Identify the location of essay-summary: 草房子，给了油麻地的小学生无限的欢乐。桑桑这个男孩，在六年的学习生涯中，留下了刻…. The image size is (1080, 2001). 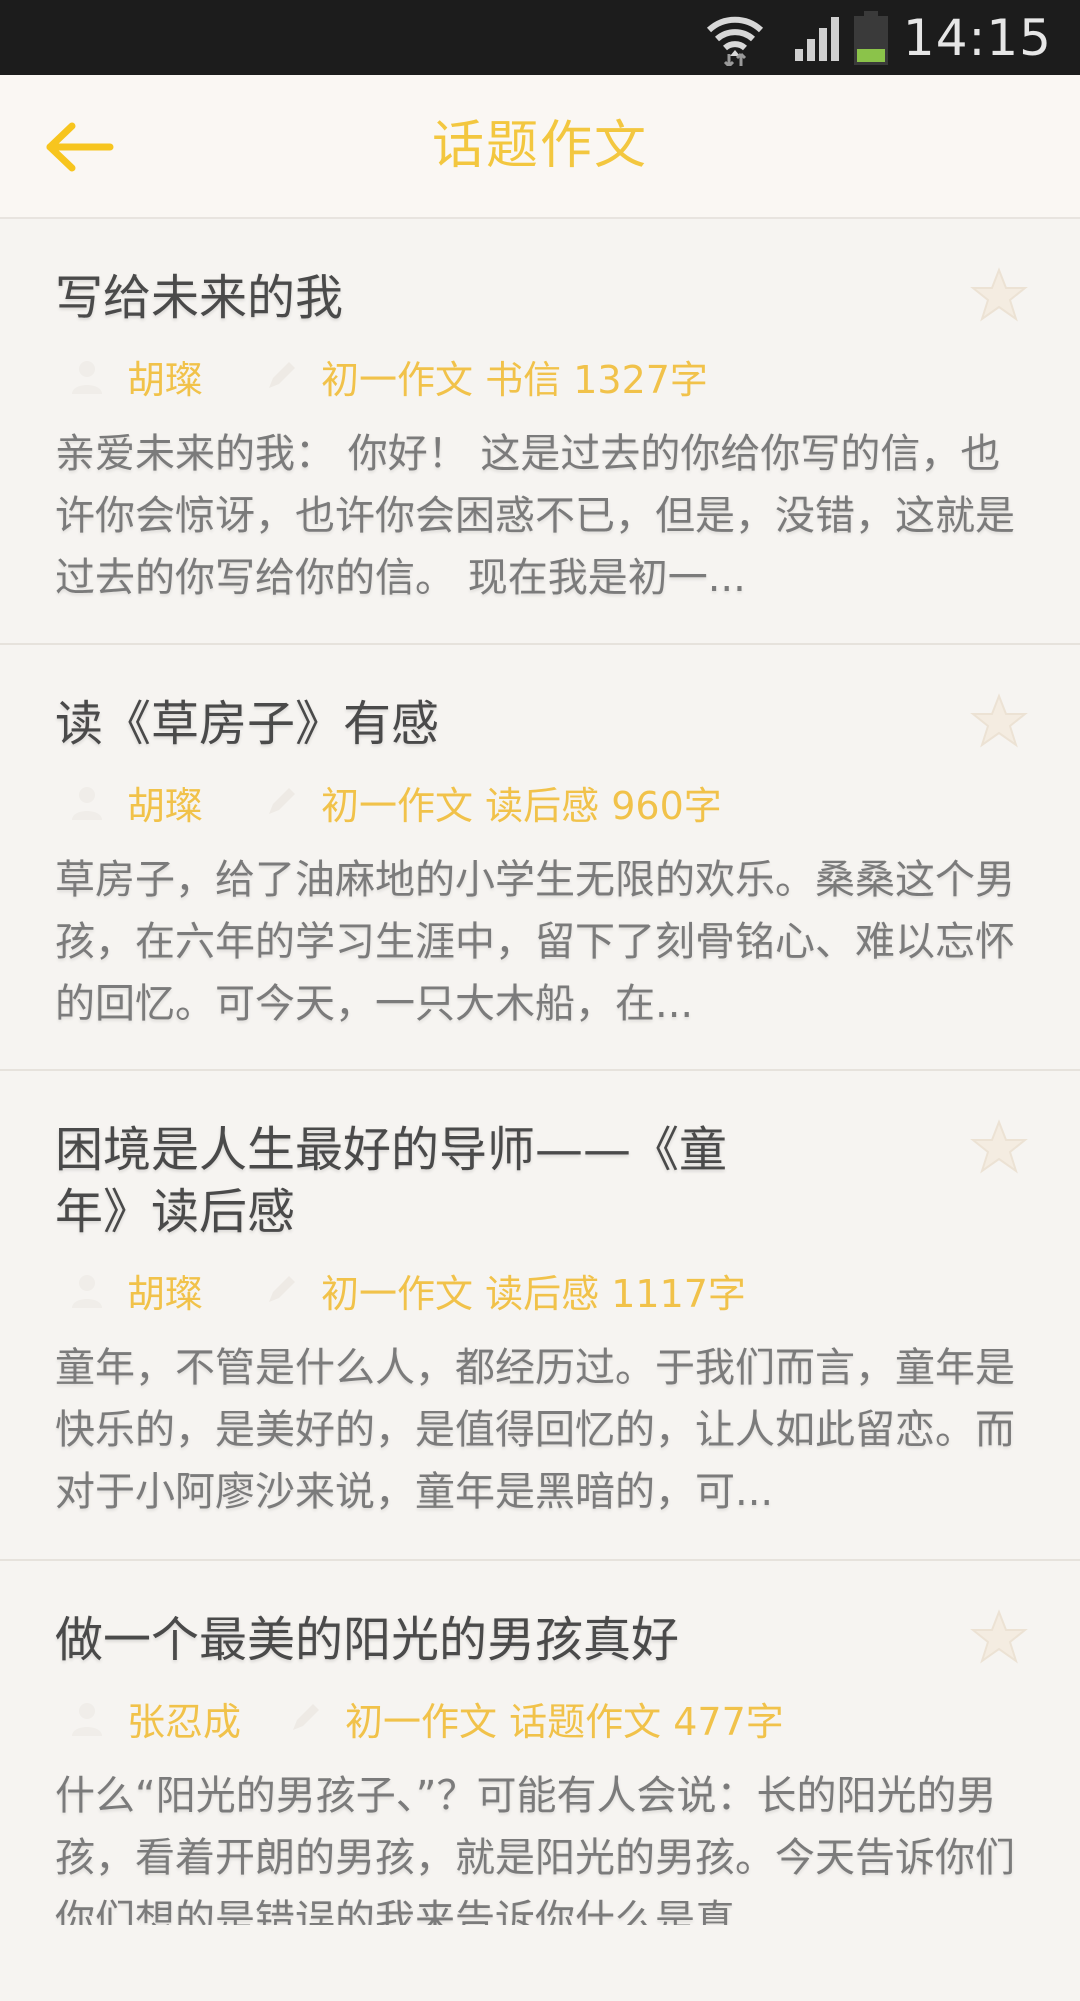
(535, 942).